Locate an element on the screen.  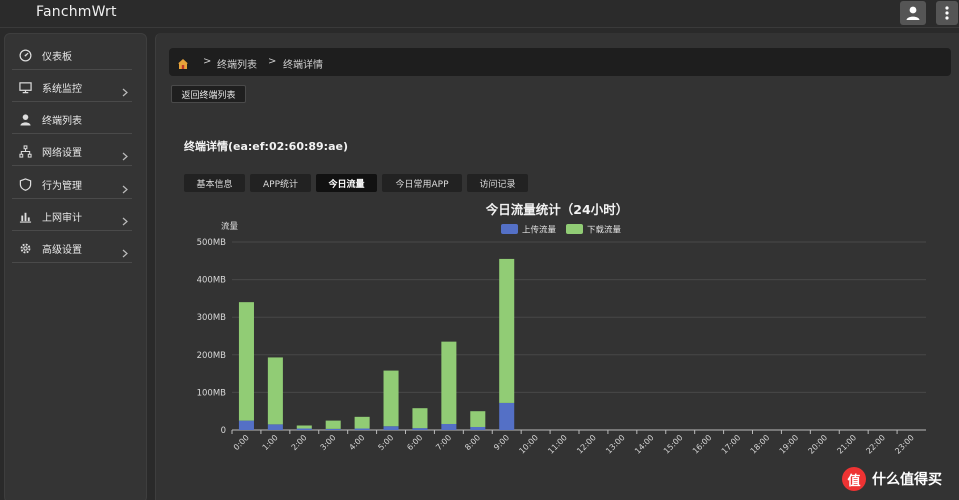
x-tick-label: 21:00 is located at coordinates (846, 444).